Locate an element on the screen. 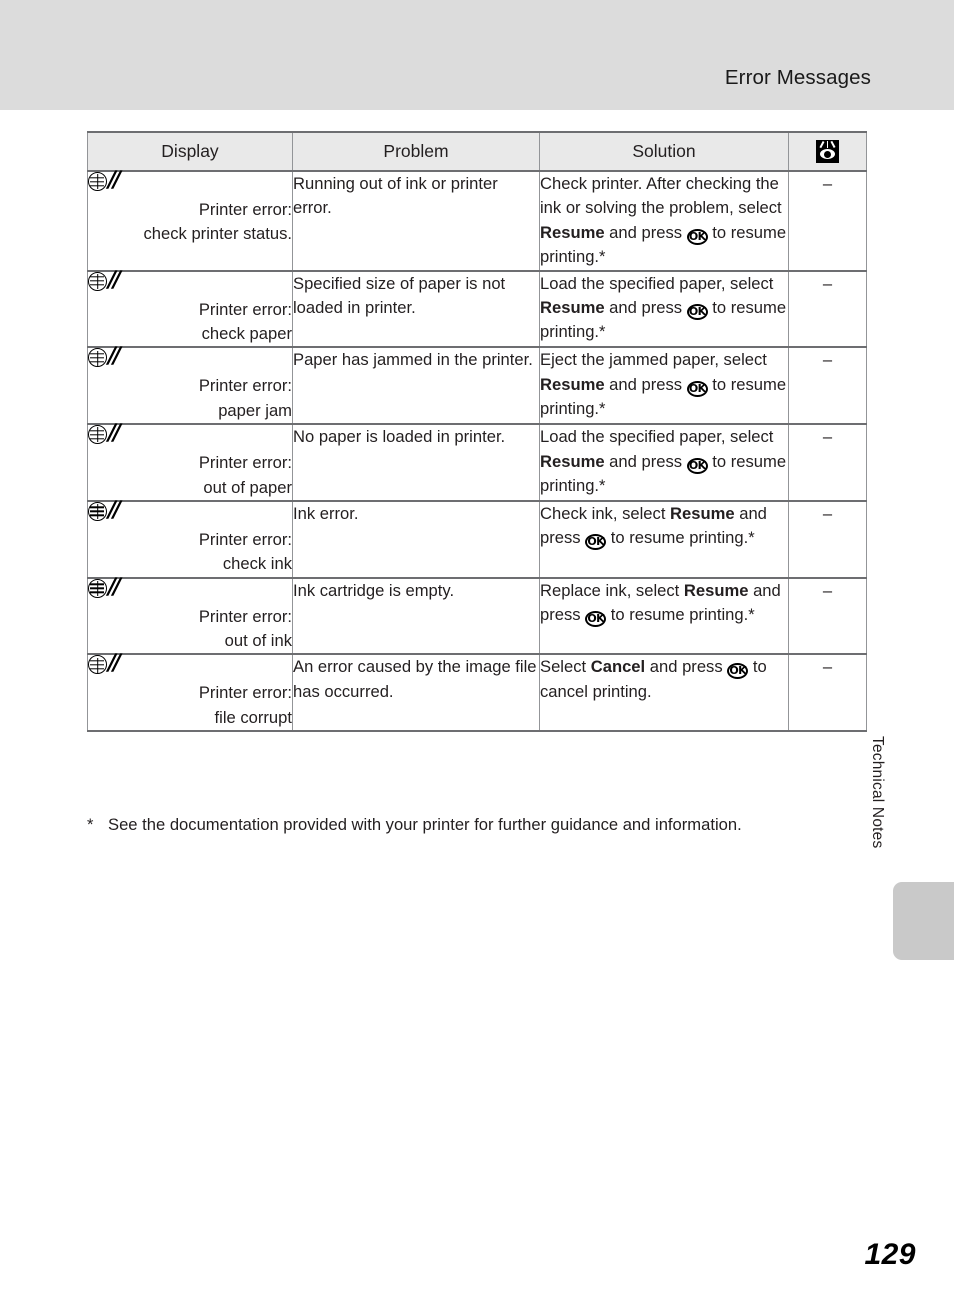  cell-display: // Printer error: check printer status. is located at coordinates (190, 220).